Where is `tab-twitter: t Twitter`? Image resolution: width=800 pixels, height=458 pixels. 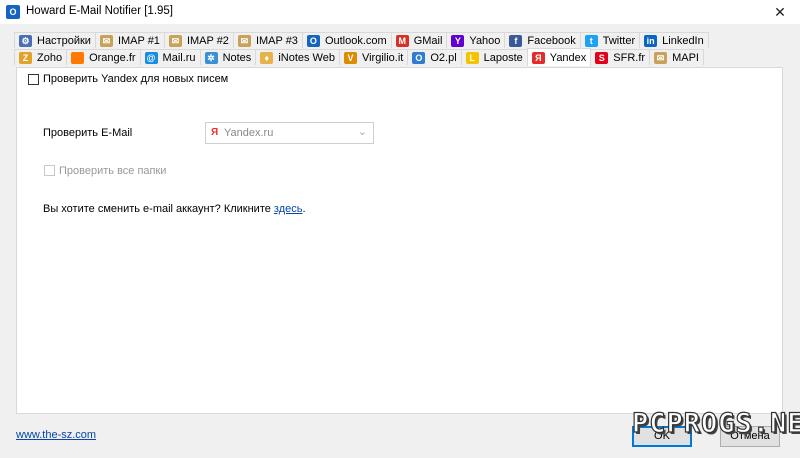
tab-twitter: t Twitter is located at coordinates (610, 40).